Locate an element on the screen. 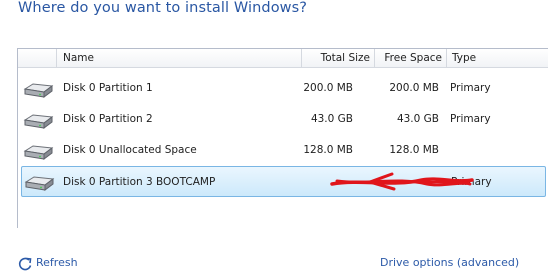 This screenshot has width=548, height=280. partition-name: Disk 0 Partition 2 is located at coordinates (108, 119).